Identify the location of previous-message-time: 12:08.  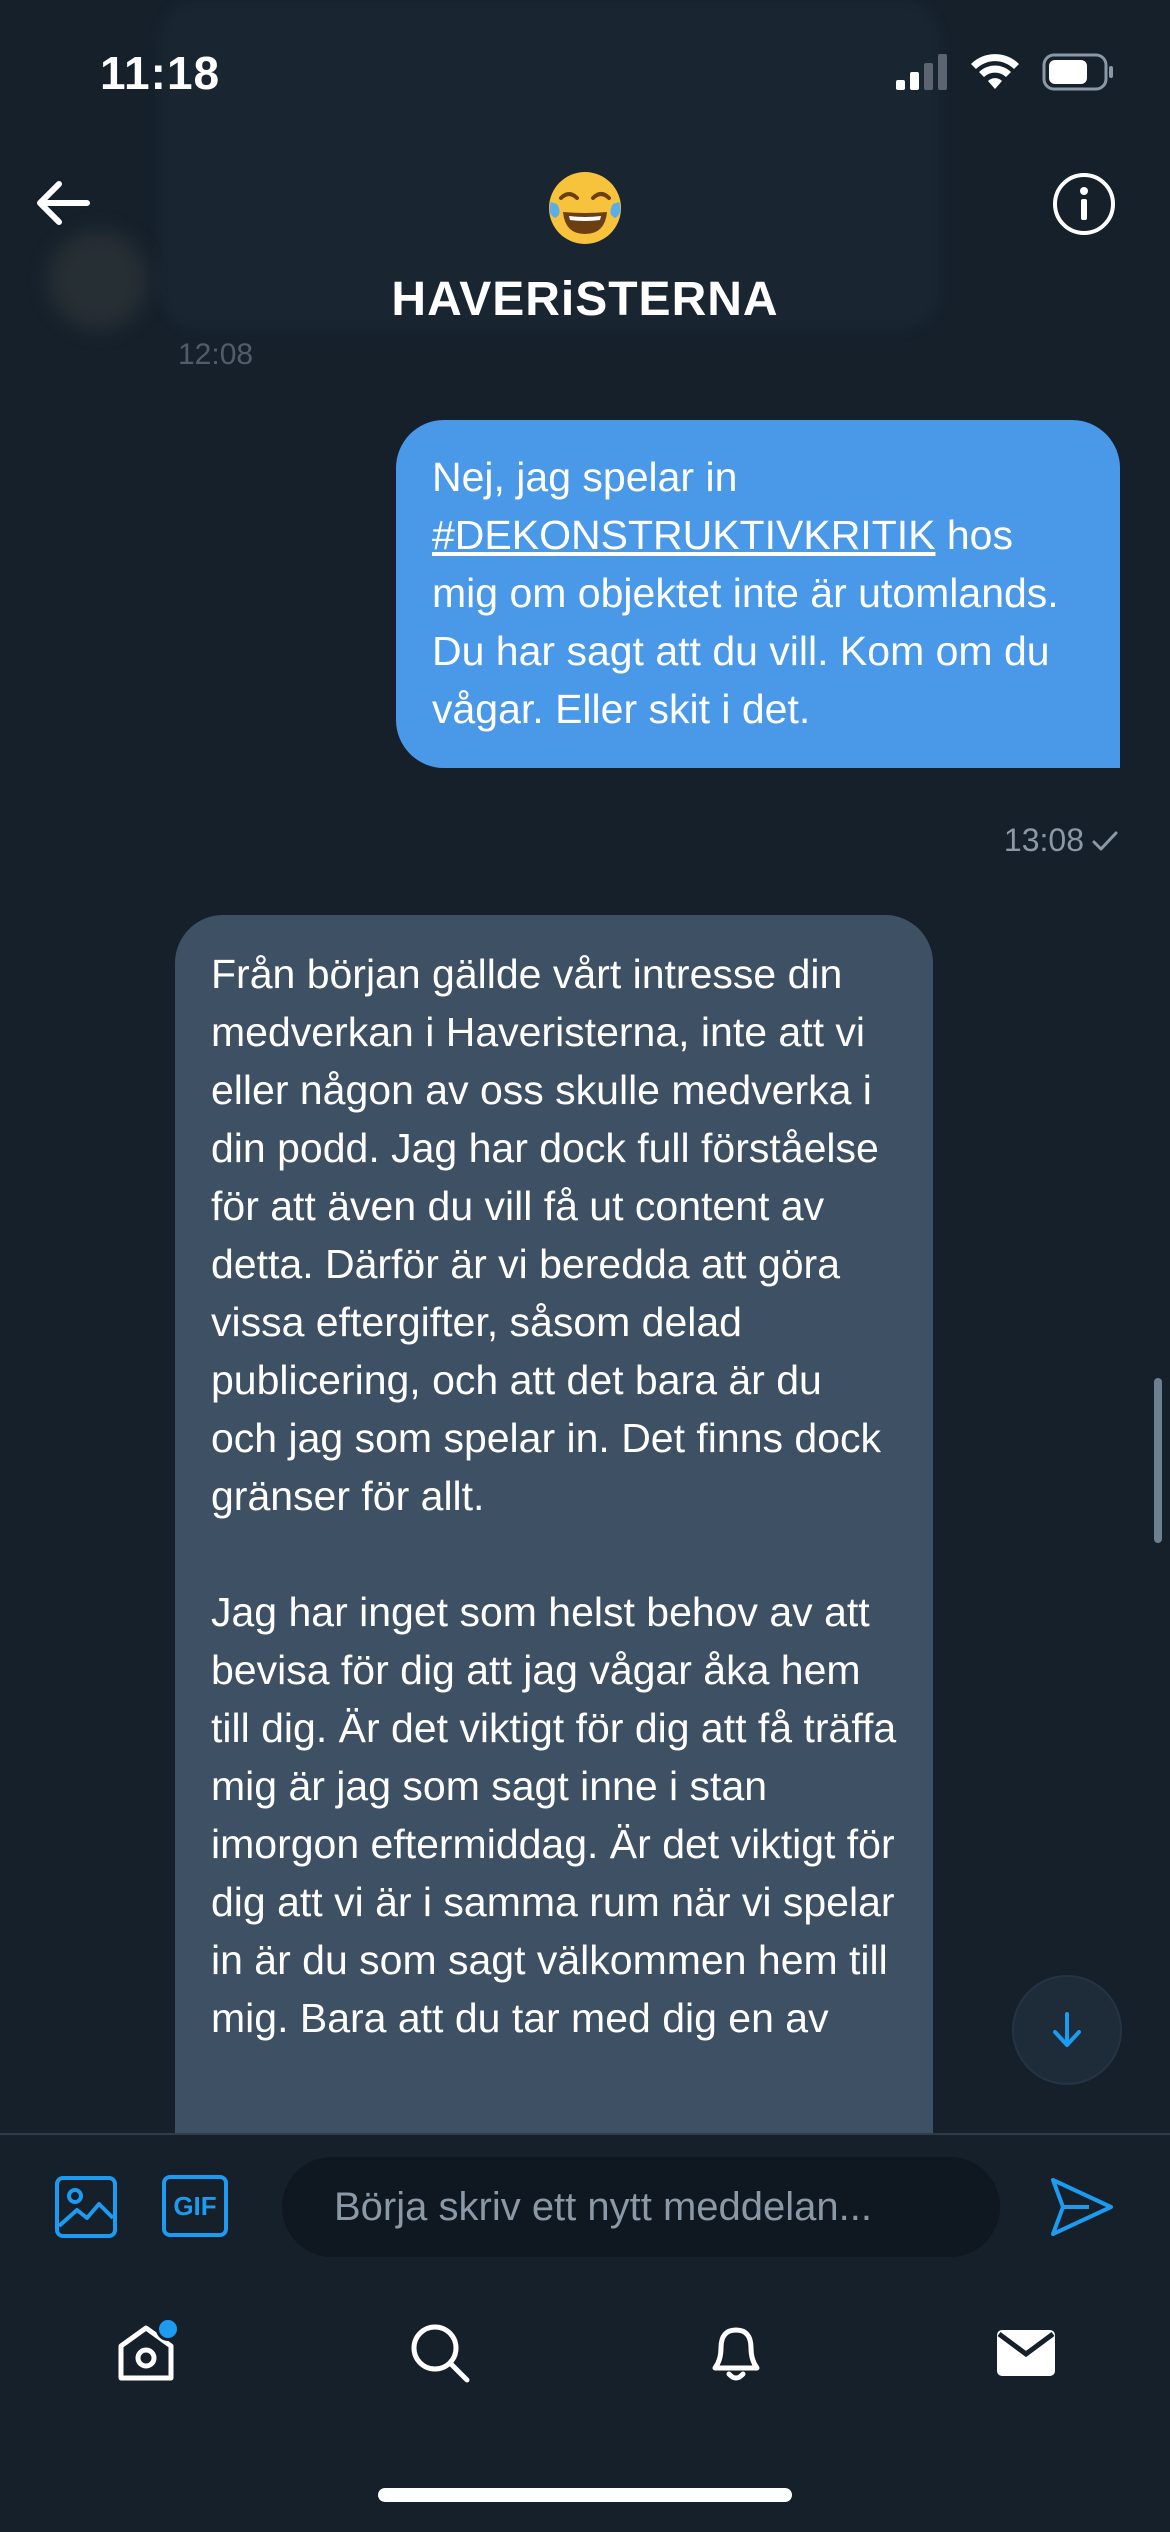
(216, 354).